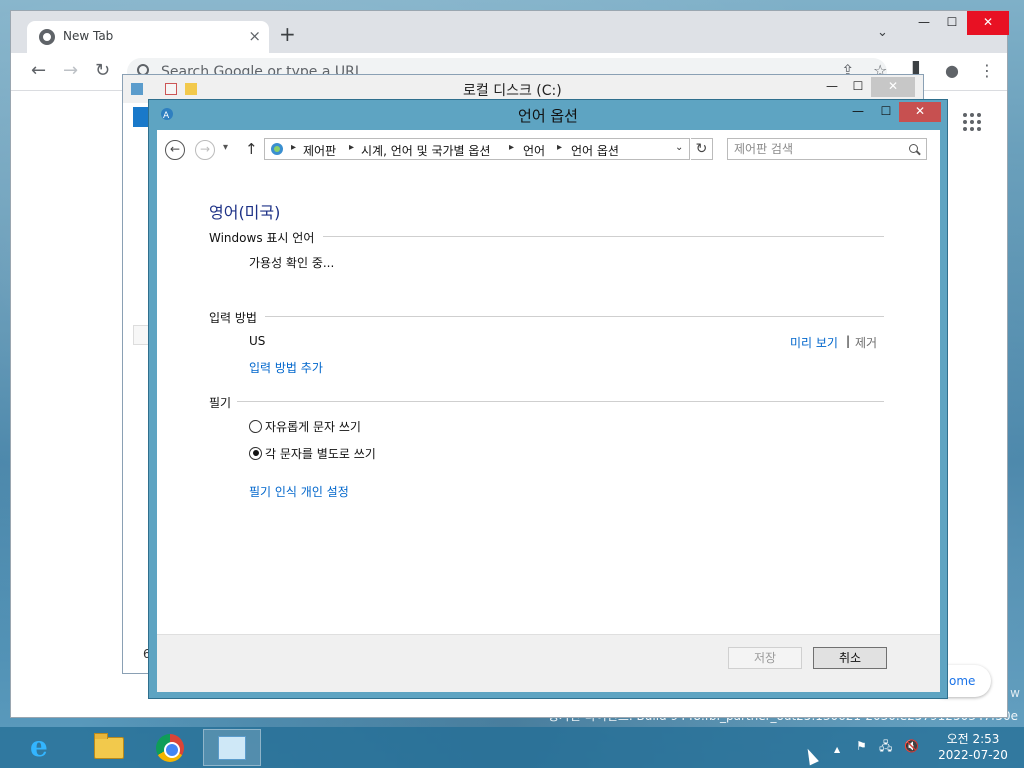 The height and width of the screenshot is (768, 1024). What do you see at coordinates (70, 71) in the screenshot?
I see `forward-icon: →` at bounding box center [70, 71].